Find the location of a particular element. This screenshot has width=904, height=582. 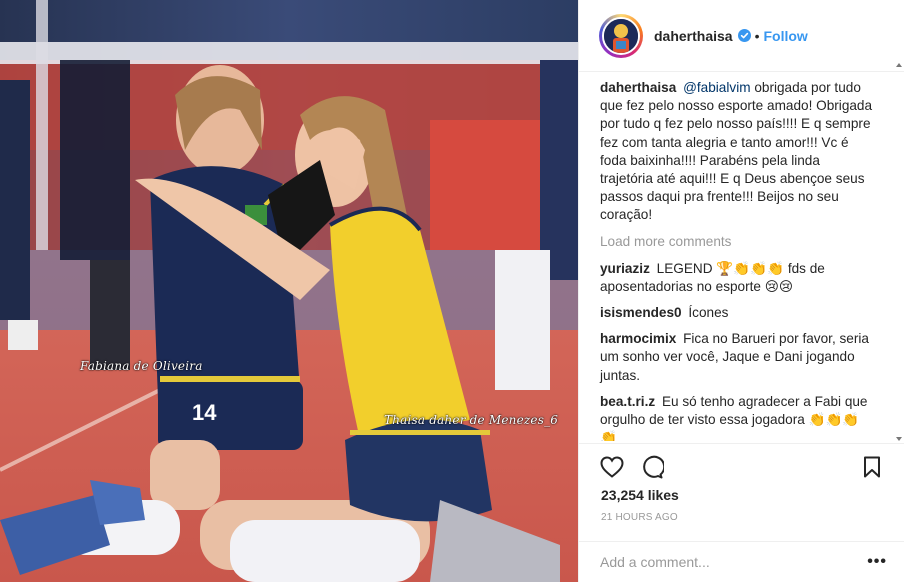

jersey-number: 14 is located at coordinates (204, 412).